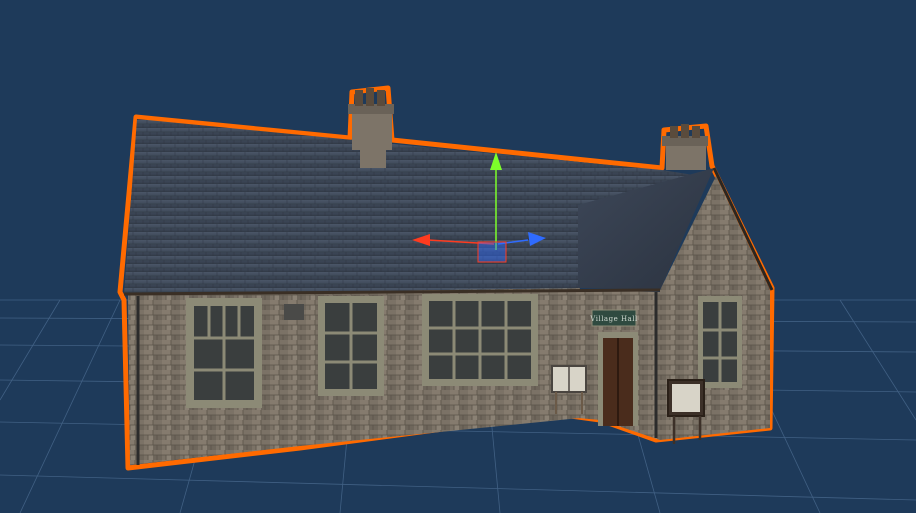 The image size is (916, 513). I want to click on hall-sign-text: Village Hall, so click(613, 319).